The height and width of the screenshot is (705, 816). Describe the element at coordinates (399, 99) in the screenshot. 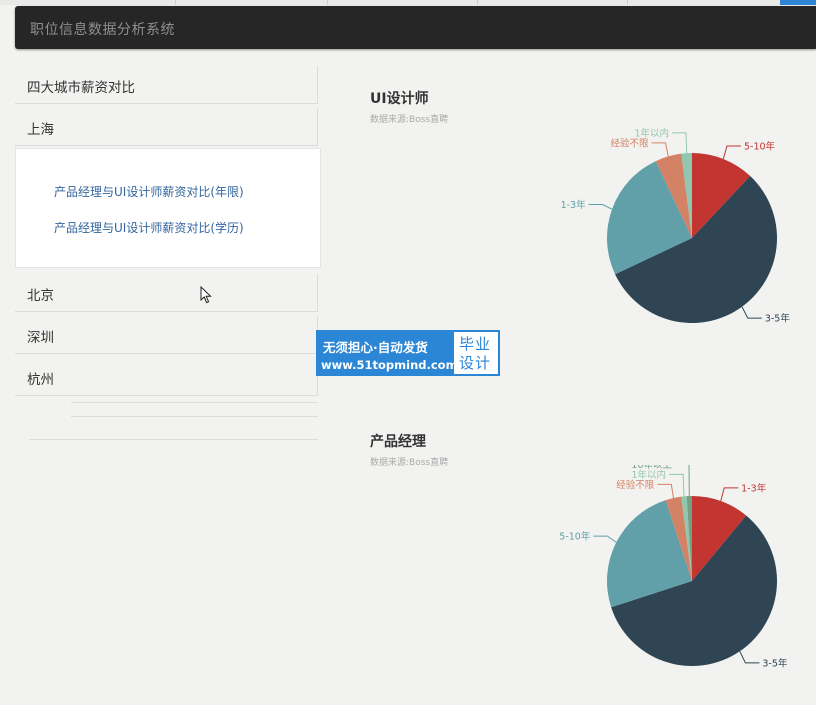

I see `chart-title-ui: UI设计师` at that location.